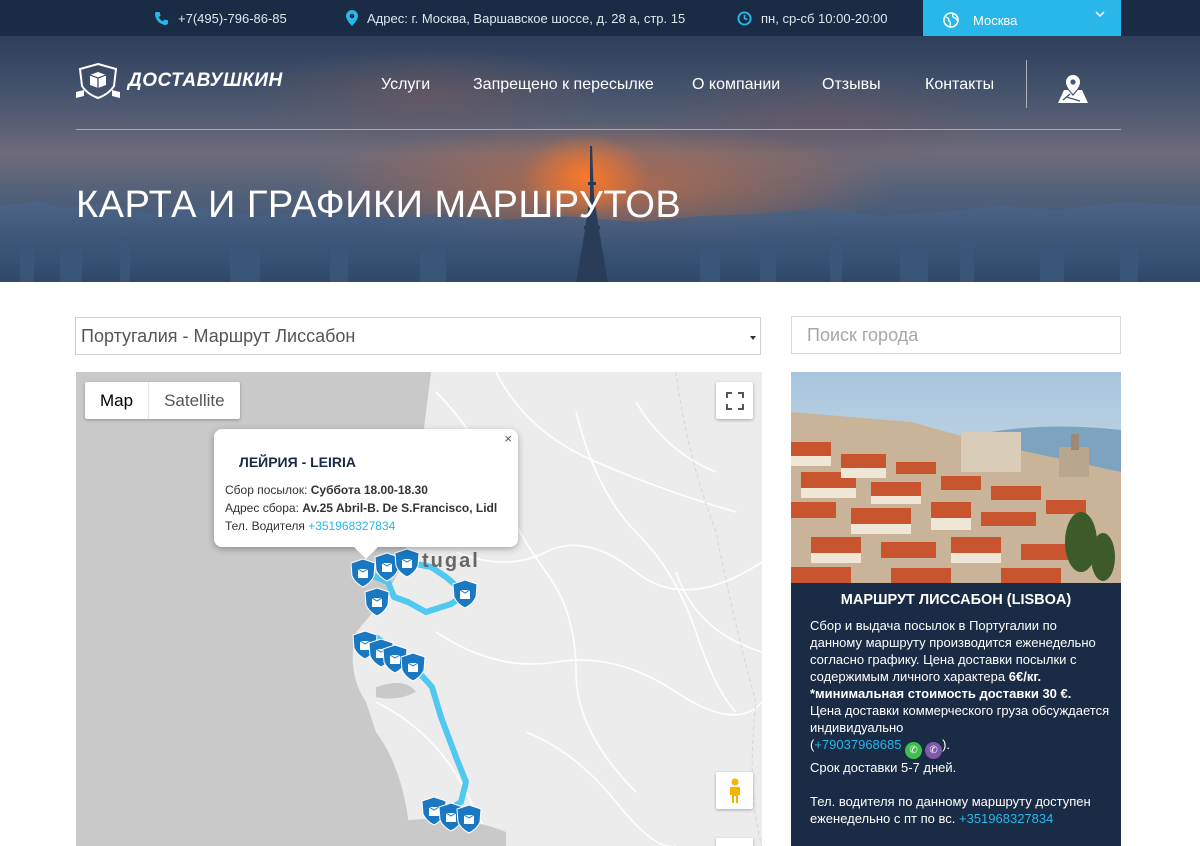 Image resolution: width=1200 pixels, height=846 pixels. Describe the element at coordinates (734, 842) in the screenshot. I see `zoom-control` at that location.